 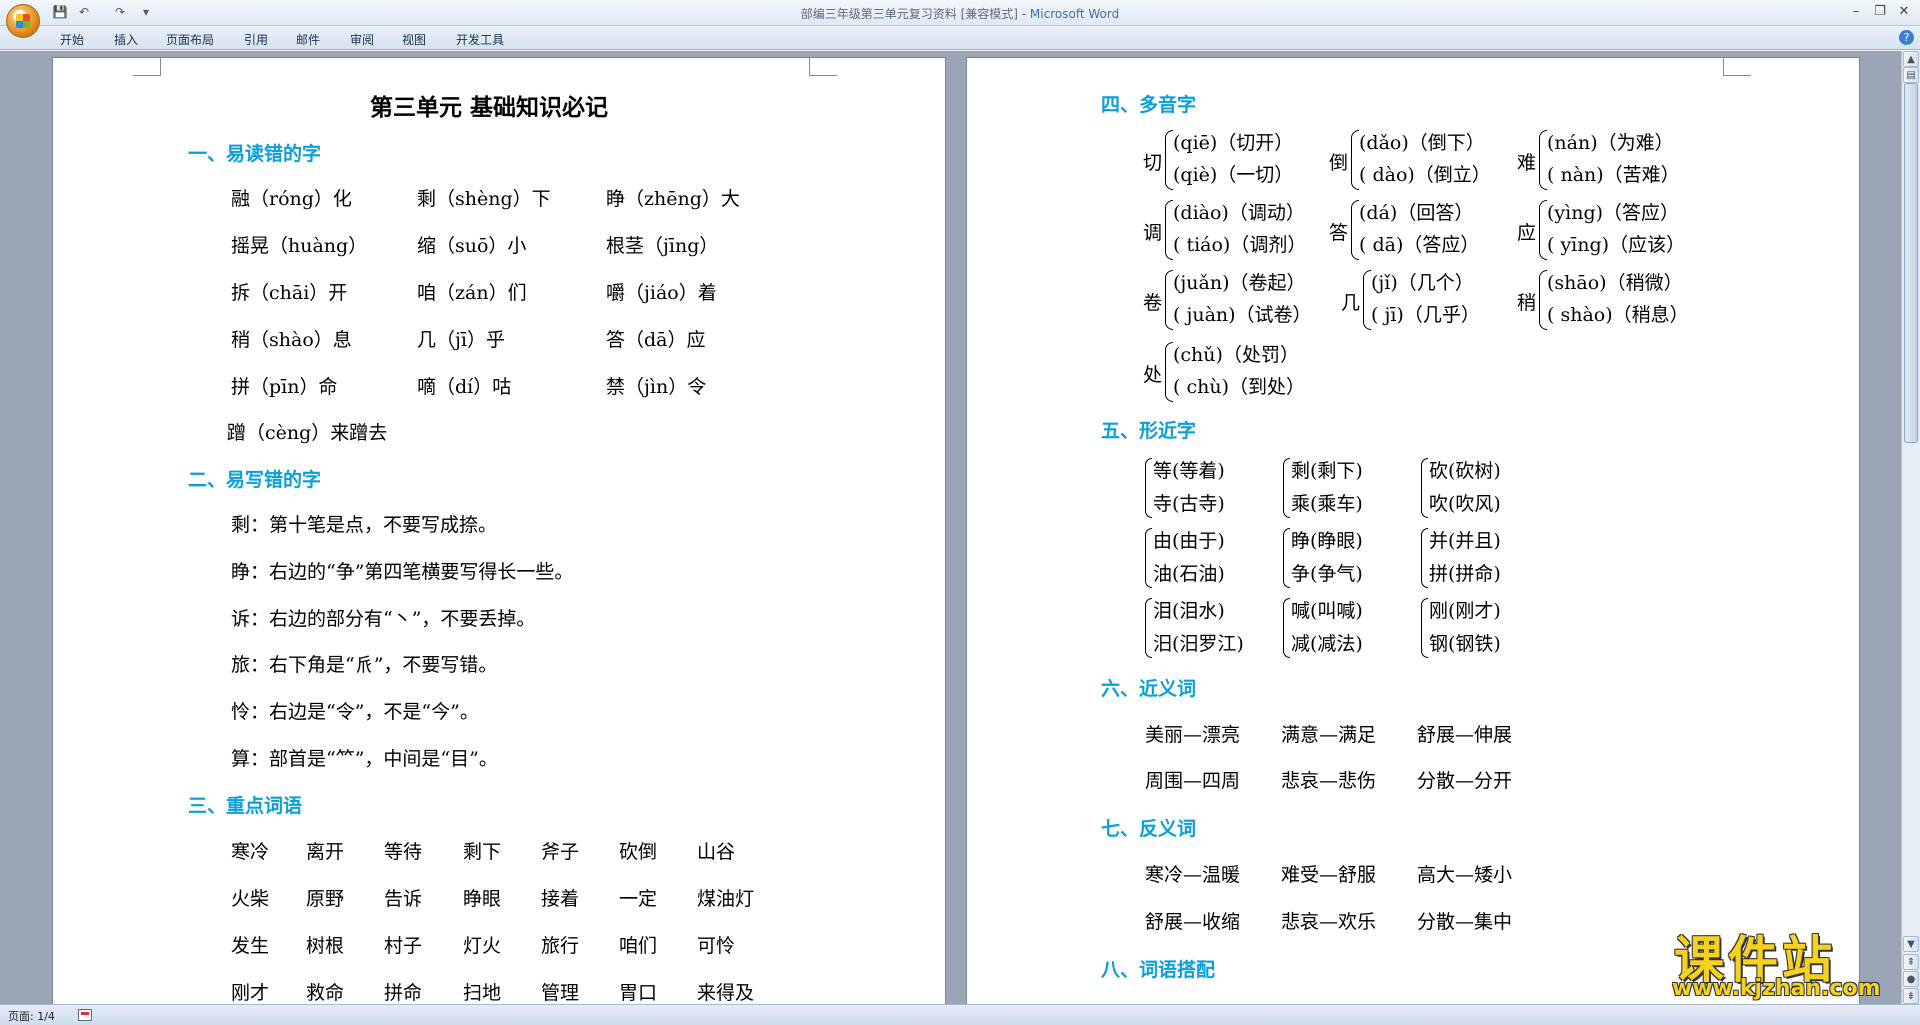 I want to click on vocab-word: 胃口, so click(x=638, y=993).